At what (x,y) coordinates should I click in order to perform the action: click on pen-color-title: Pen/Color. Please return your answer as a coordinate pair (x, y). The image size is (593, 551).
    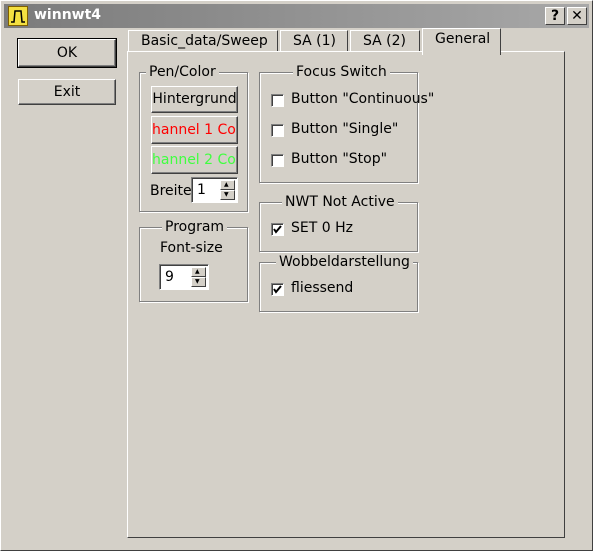
    Looking at the image, I should click on (182, 72).